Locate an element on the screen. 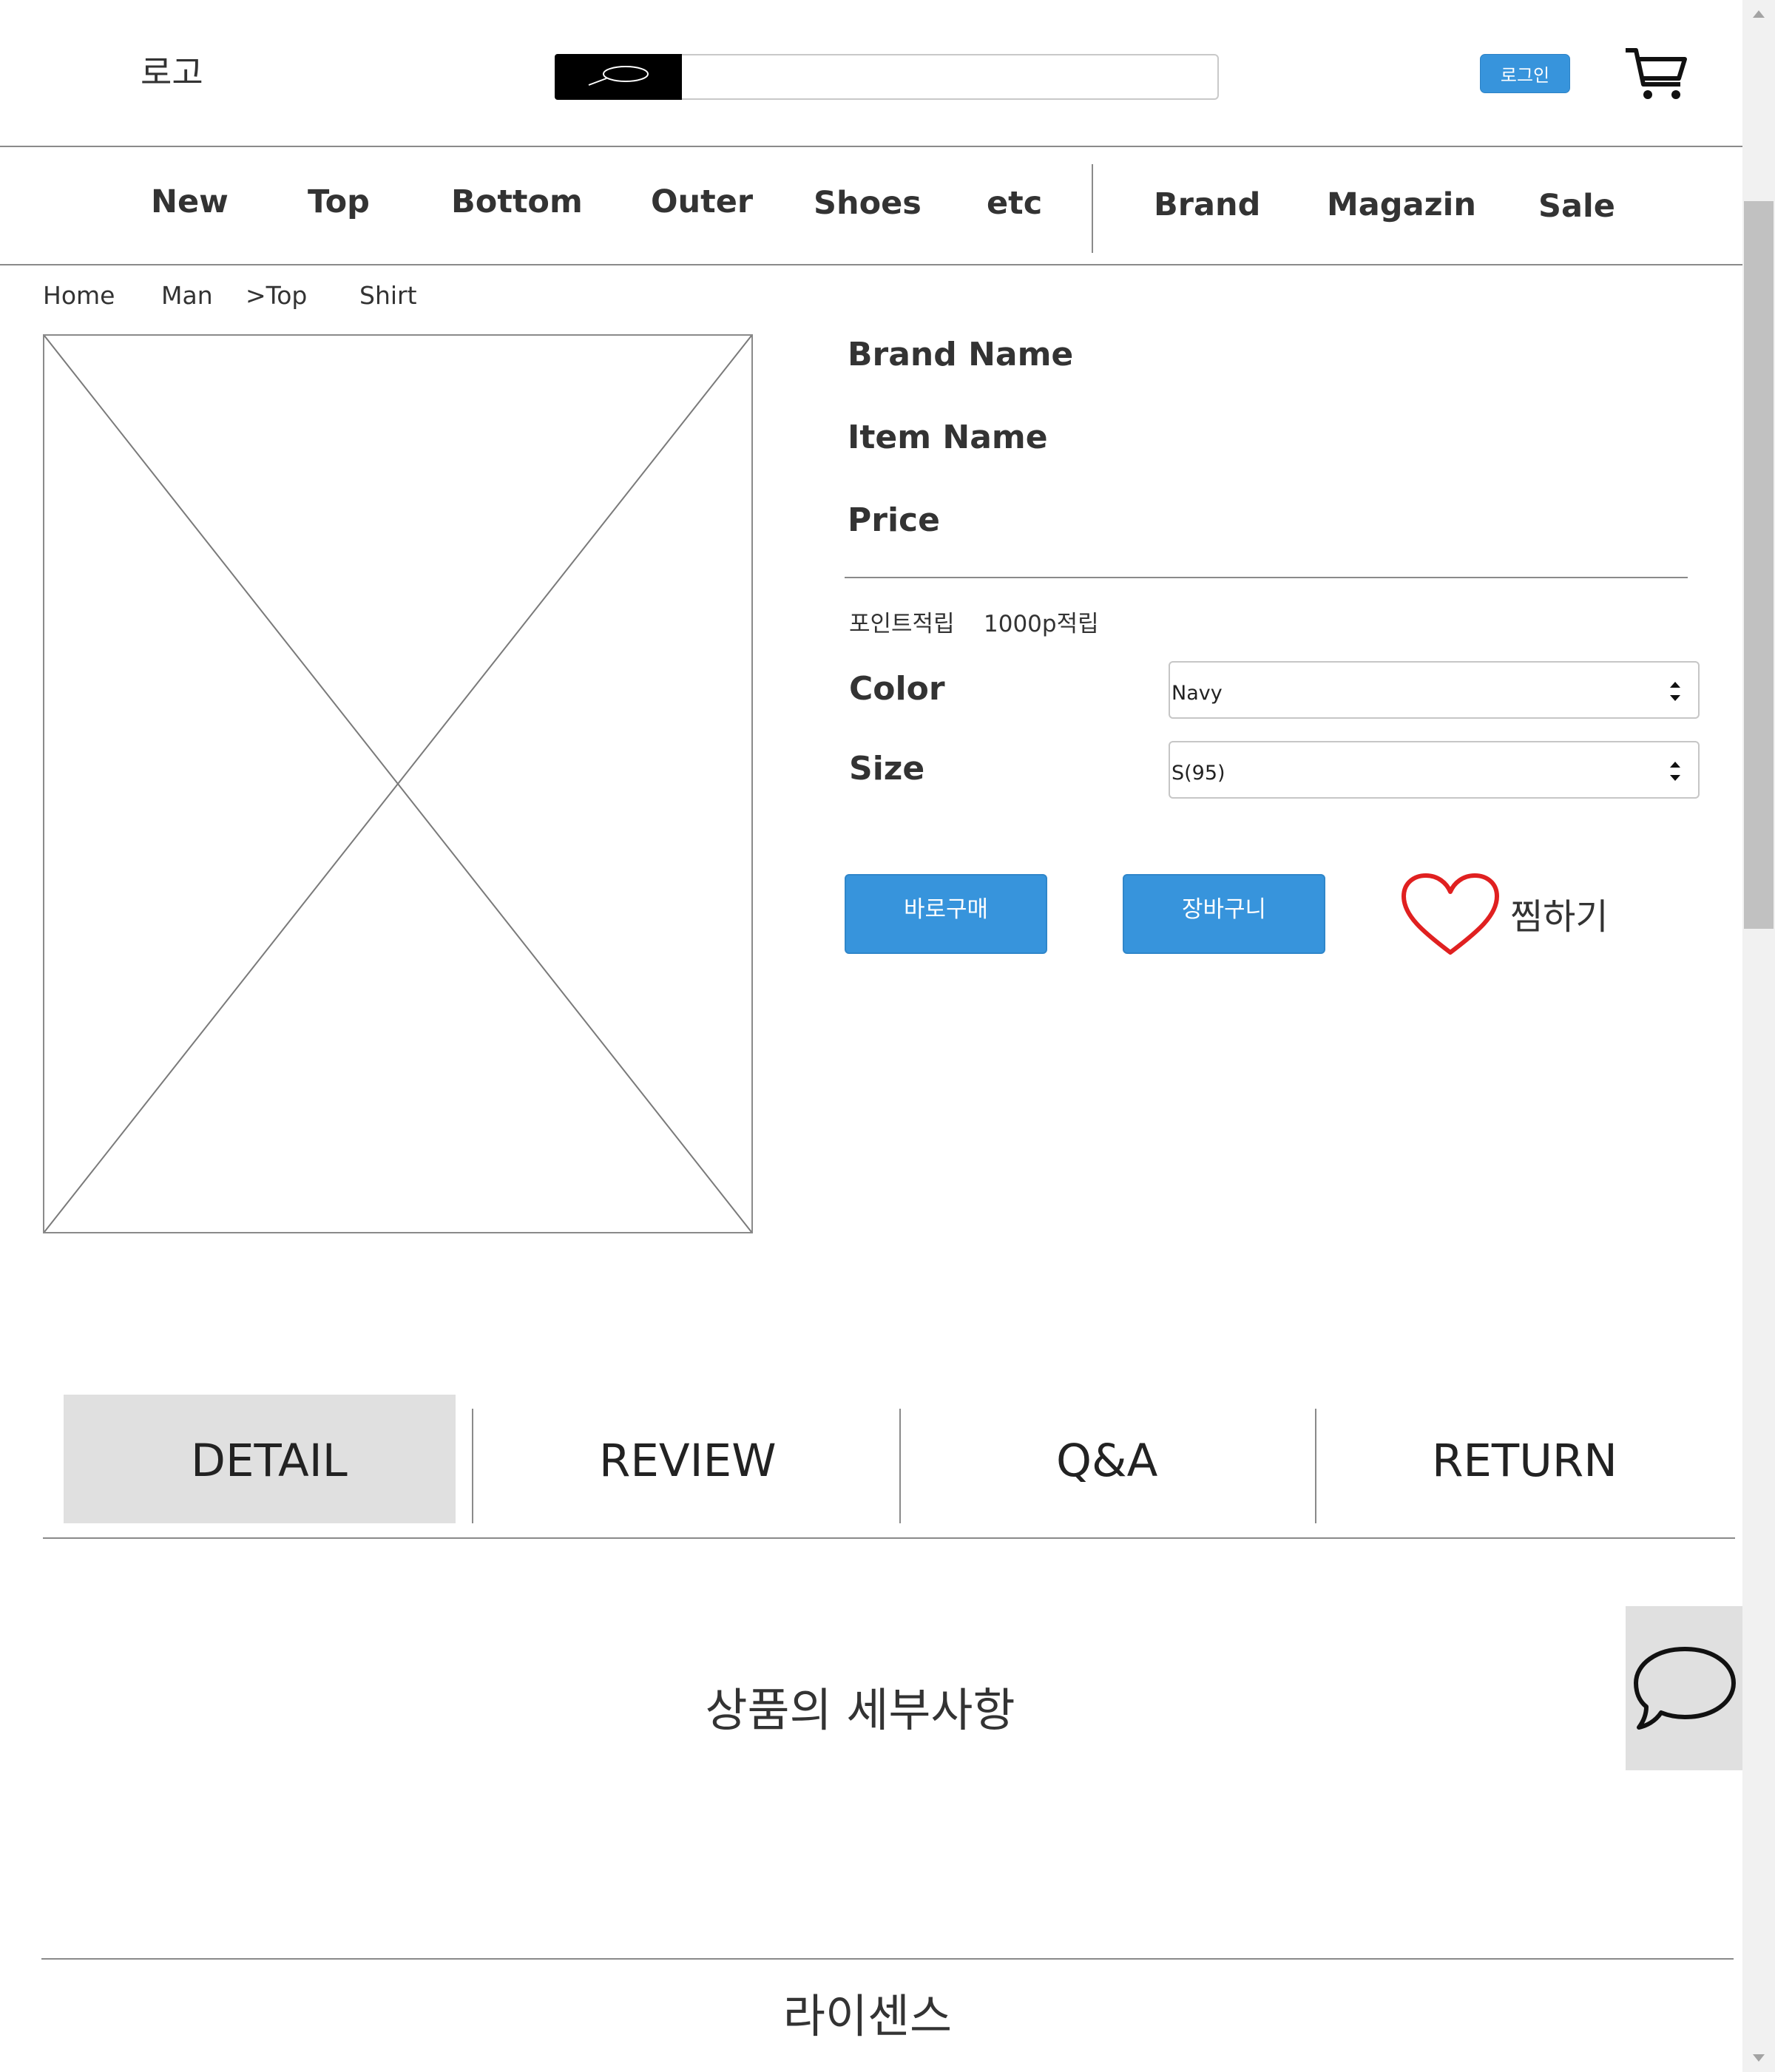 The height and width of the screenshot is (2072, 1775). scrollbar-thumb is located at coordinates (1759, 565).